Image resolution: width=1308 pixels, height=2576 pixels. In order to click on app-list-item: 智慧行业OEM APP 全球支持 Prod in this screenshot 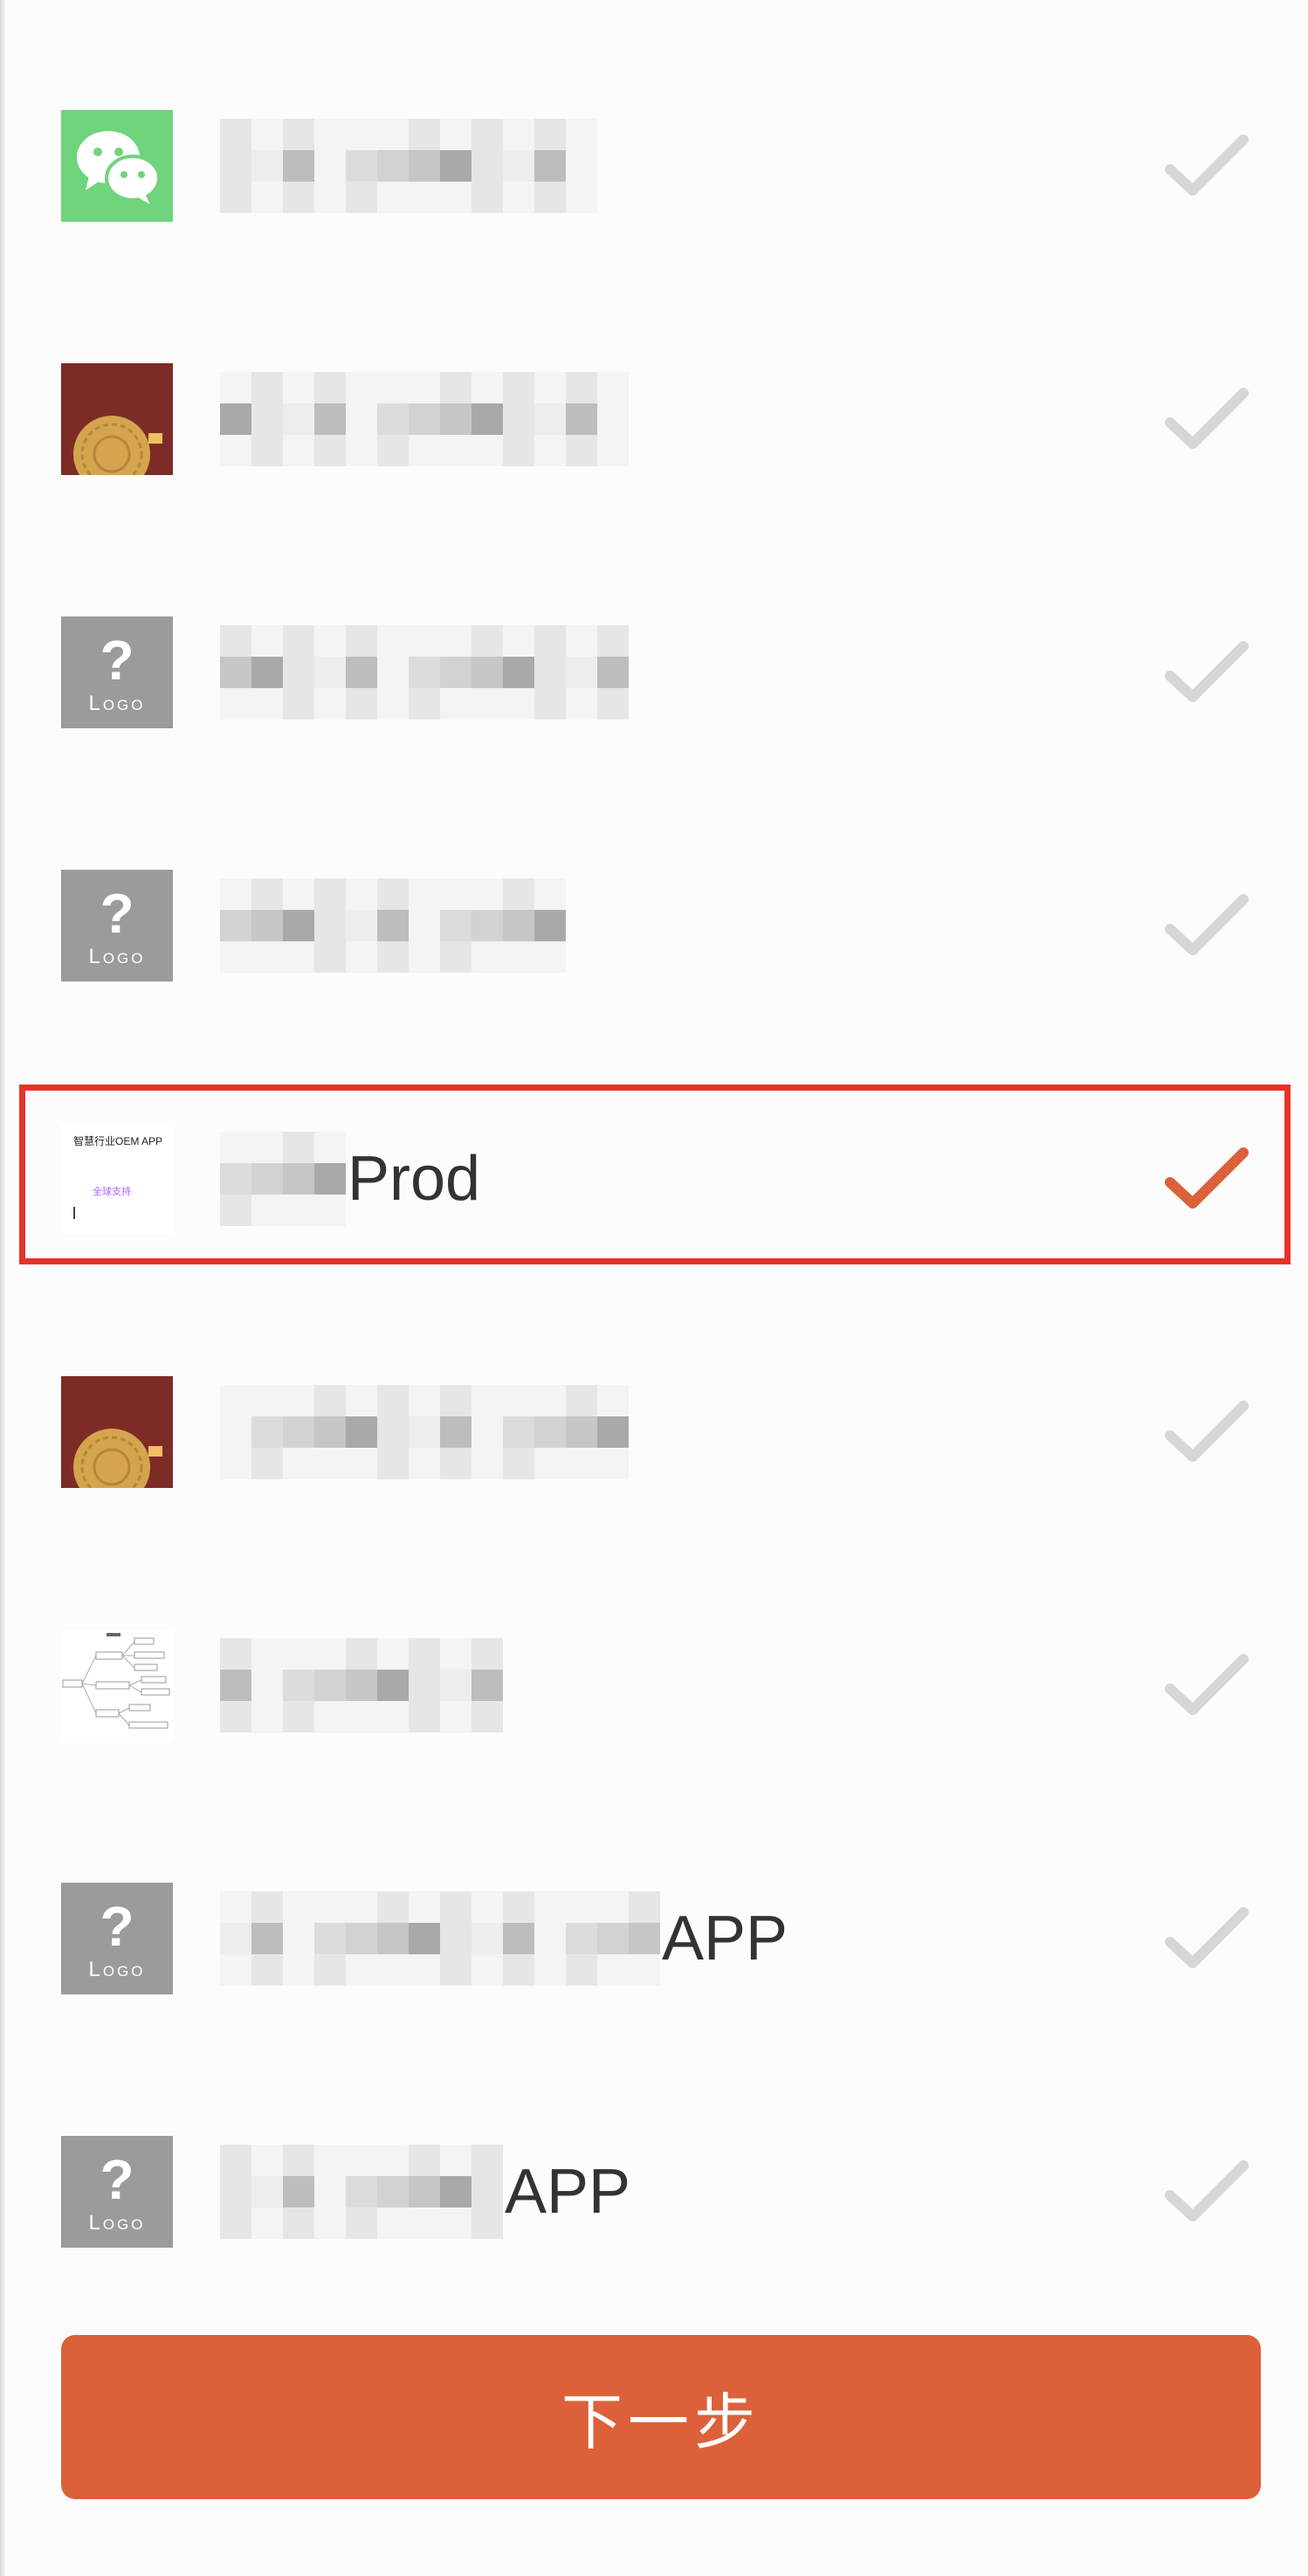, I will do `click(654, 1178)`.